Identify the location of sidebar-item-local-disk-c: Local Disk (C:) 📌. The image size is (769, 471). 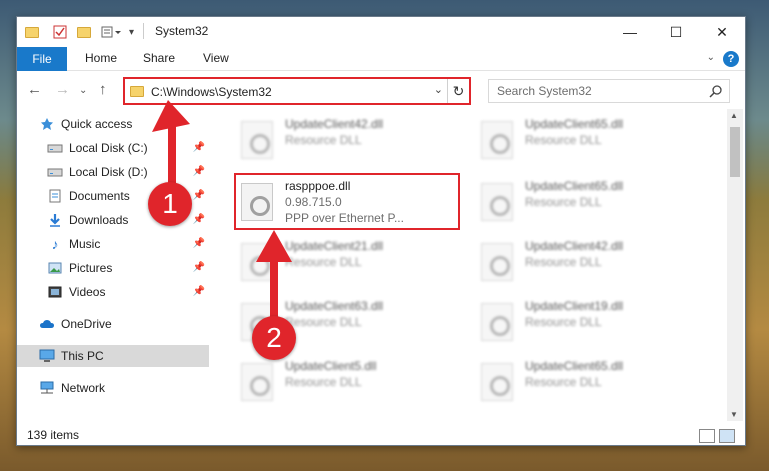
(113, 148).